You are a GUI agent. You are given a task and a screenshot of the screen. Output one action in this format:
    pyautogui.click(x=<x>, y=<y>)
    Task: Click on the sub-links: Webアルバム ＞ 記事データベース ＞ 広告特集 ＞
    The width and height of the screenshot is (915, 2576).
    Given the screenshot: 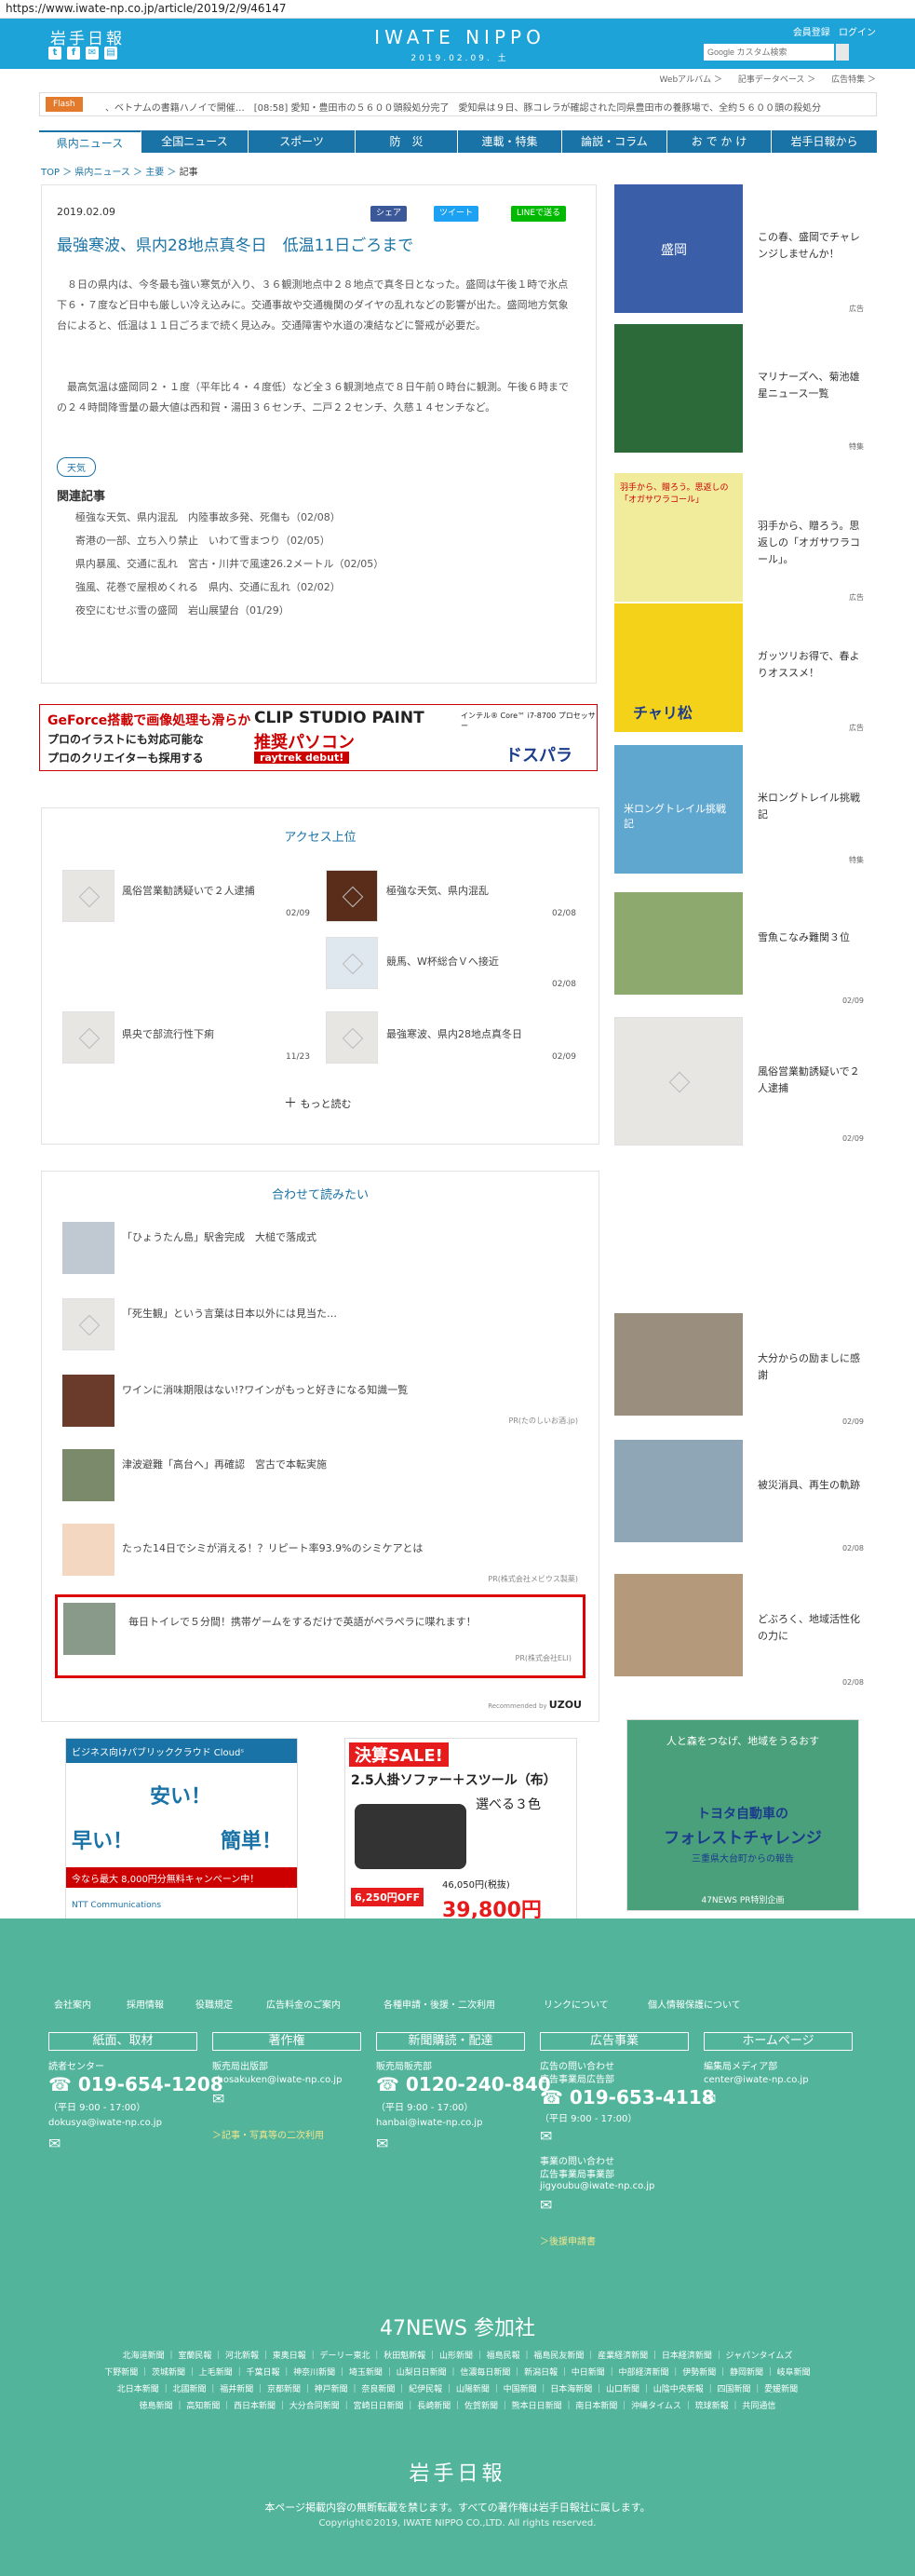 What is the action you would take?
    pyautogui.click(x=761, y=79)
    